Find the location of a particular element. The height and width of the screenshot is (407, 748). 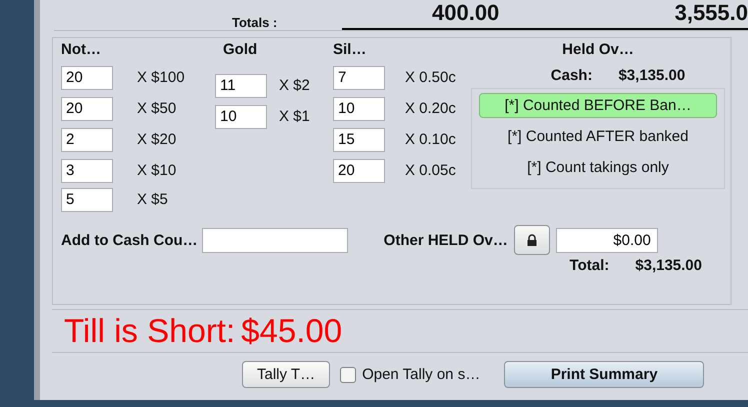

short-amount: $45.00 is located at coordinates (291, 331).